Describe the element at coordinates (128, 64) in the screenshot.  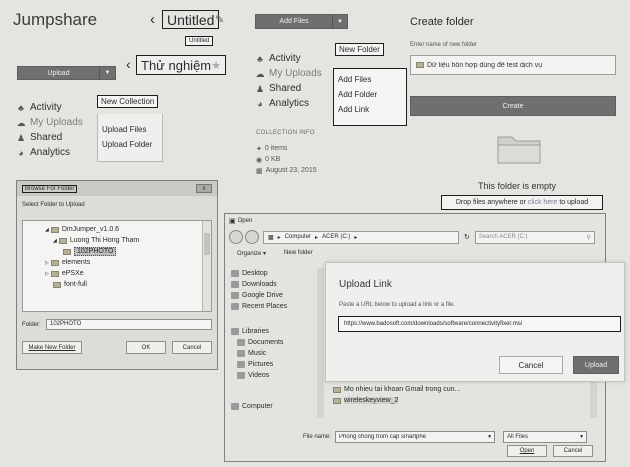
I see `back-chevron-2: ‹` at that location.